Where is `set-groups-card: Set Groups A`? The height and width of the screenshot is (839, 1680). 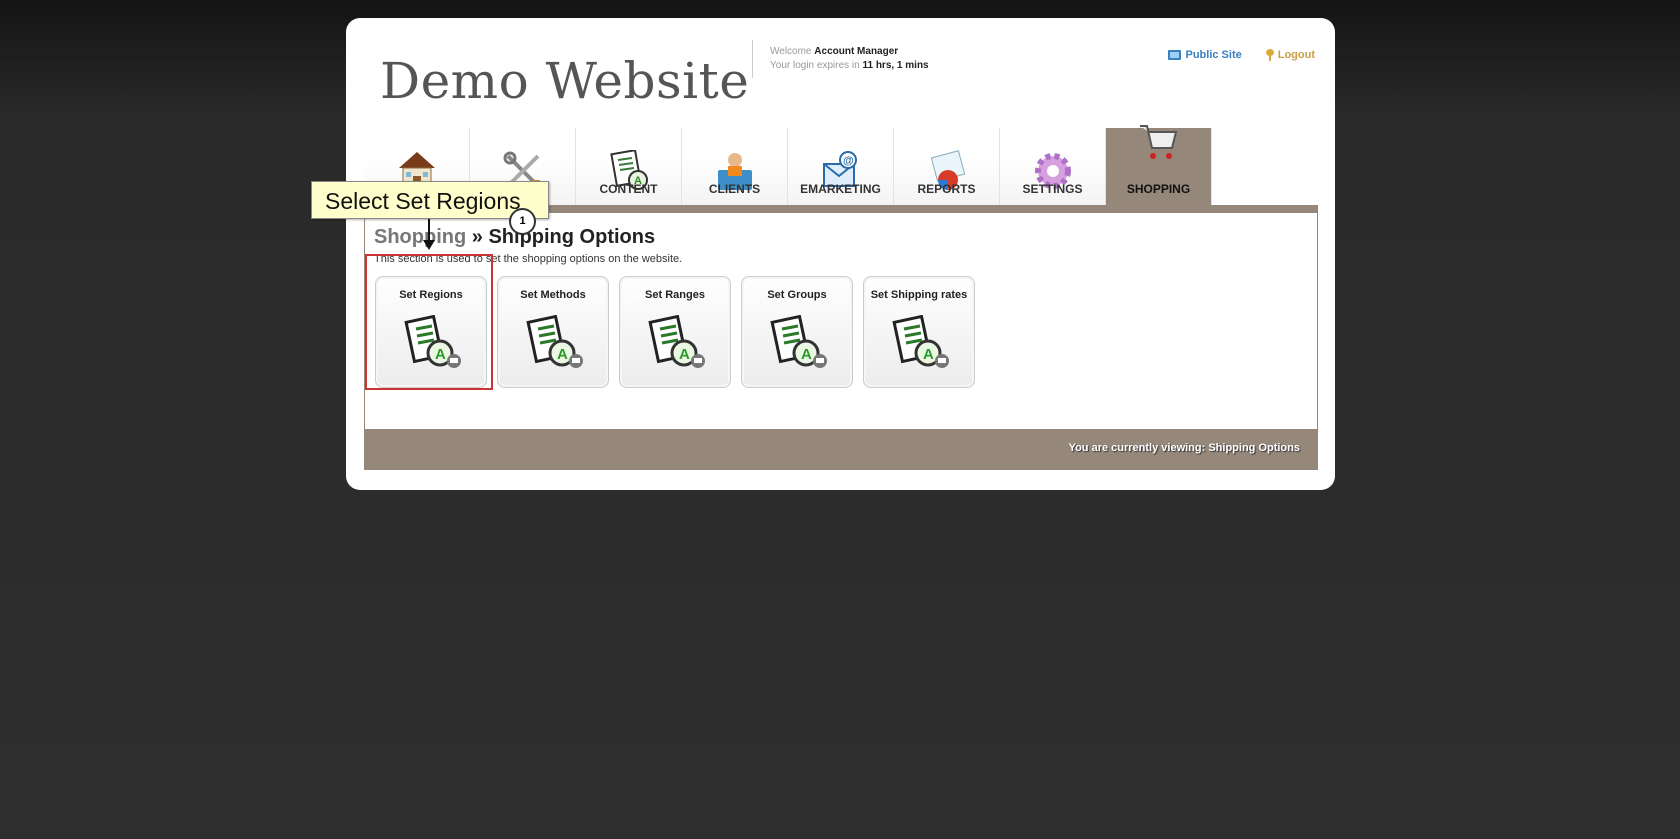
set-groups-card: Set Groups A is located at coordinates (797, 332).